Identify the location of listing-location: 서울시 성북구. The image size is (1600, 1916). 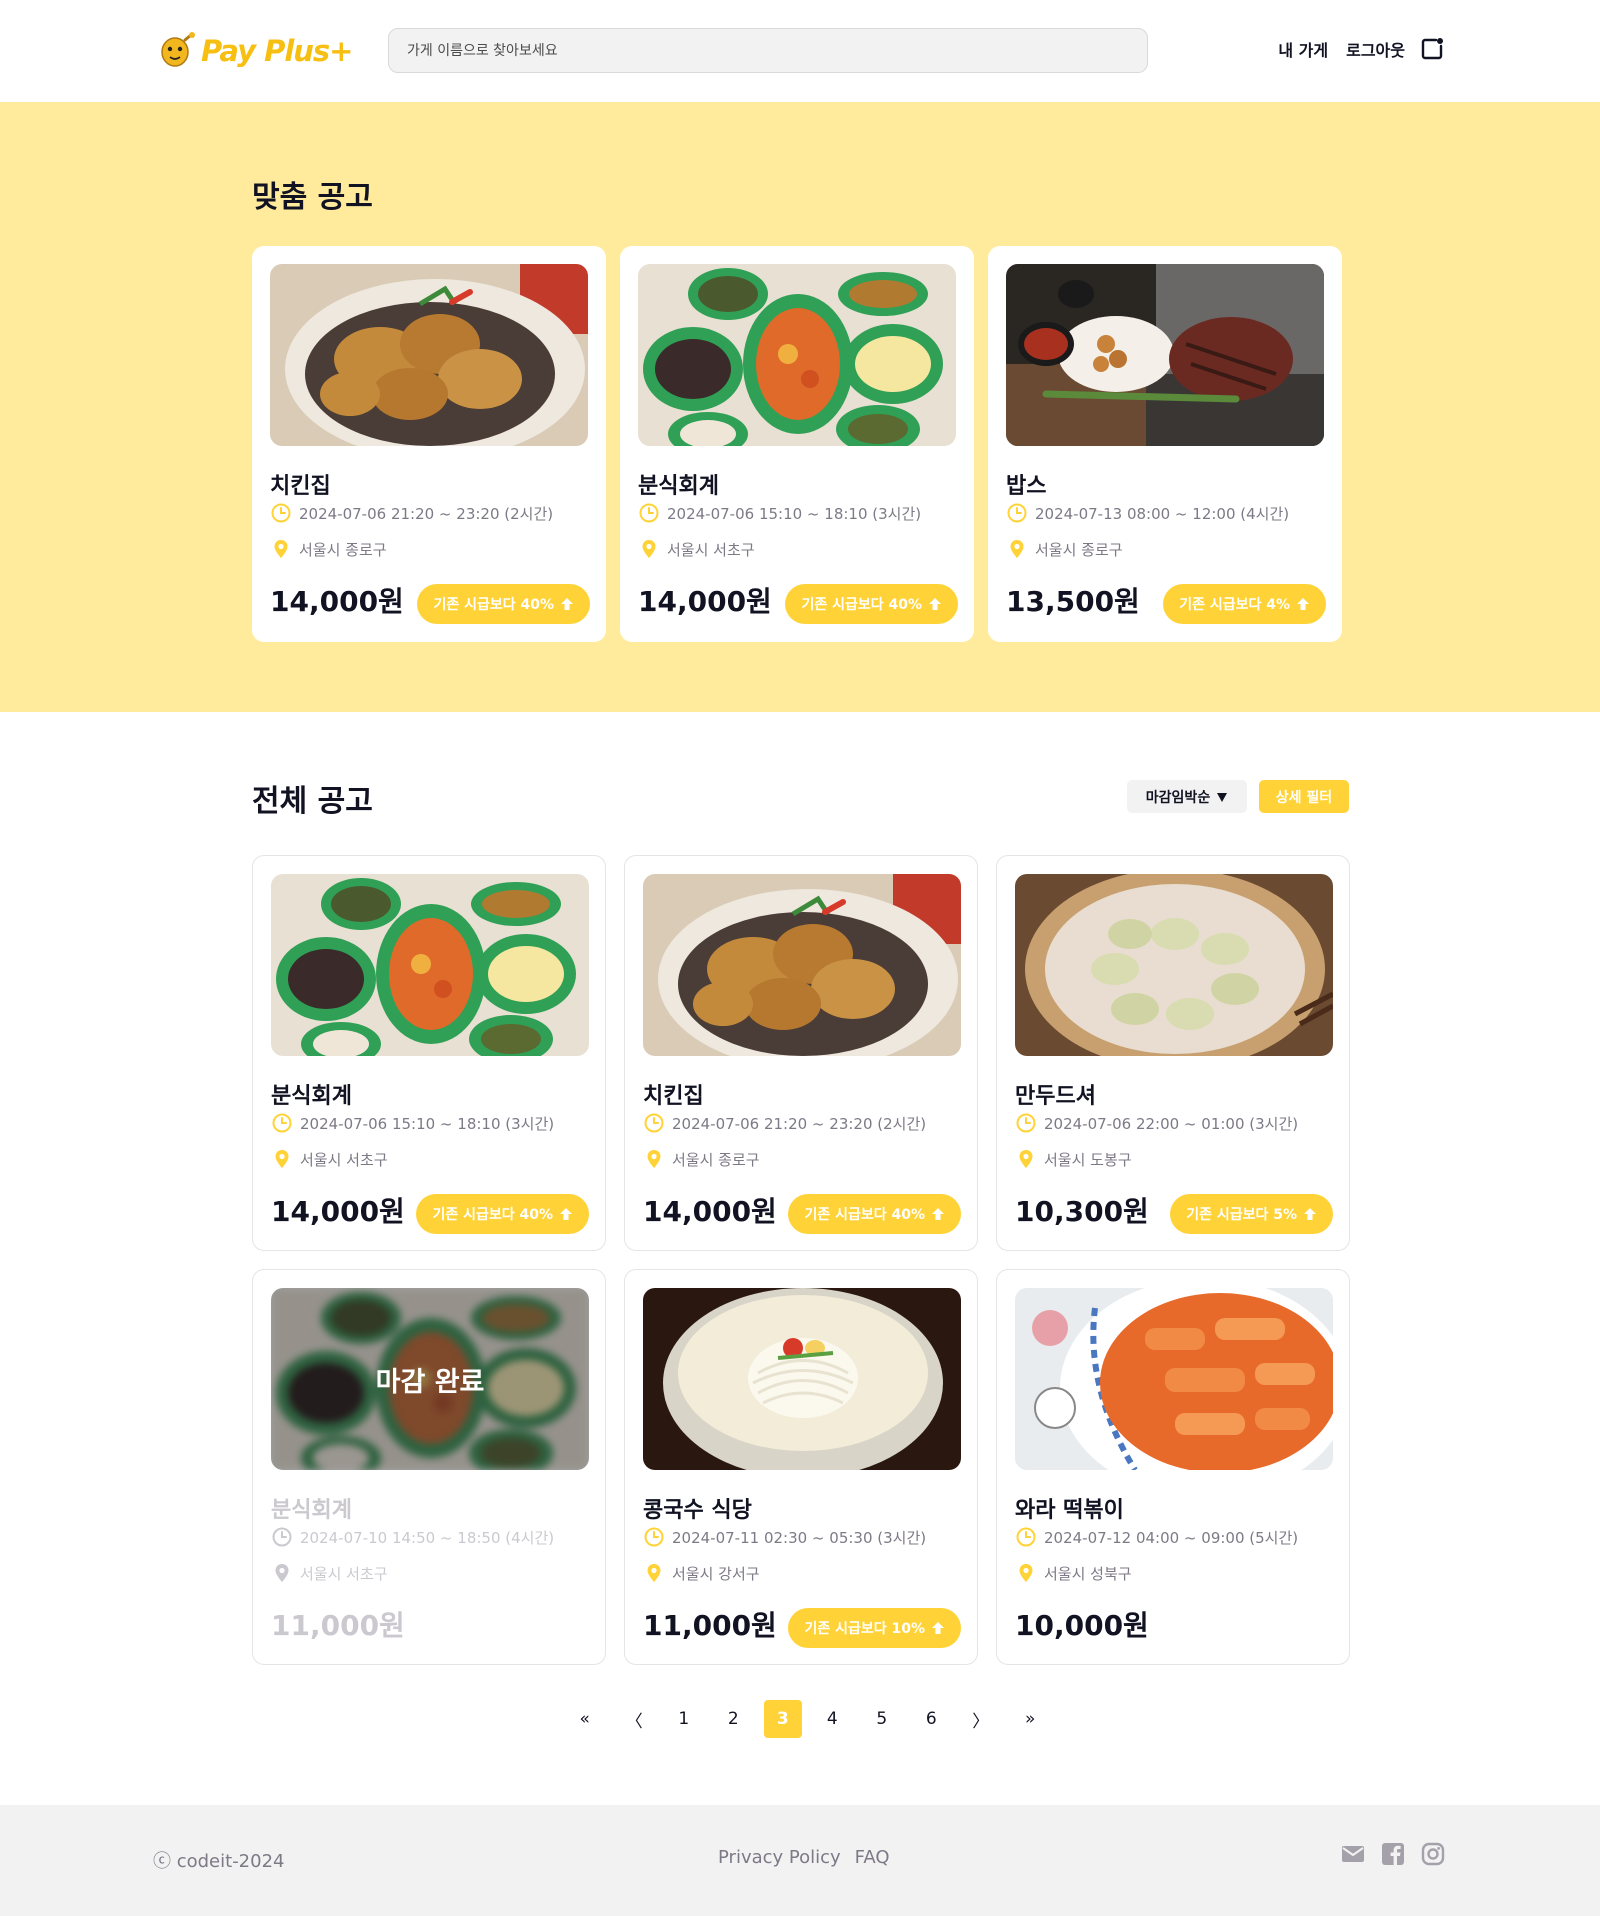
(1073, 1573).